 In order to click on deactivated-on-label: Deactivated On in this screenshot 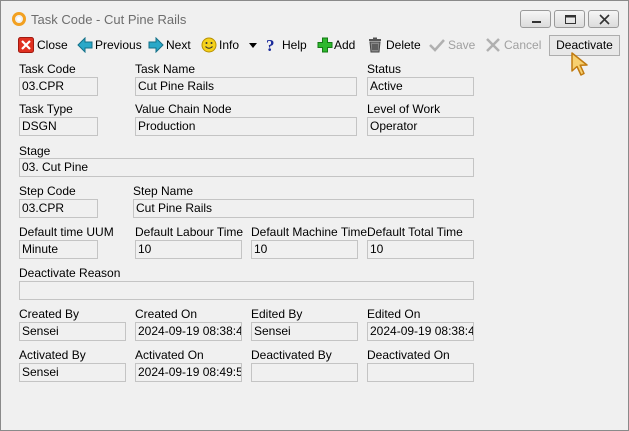, I will do `click(408, 355)`.